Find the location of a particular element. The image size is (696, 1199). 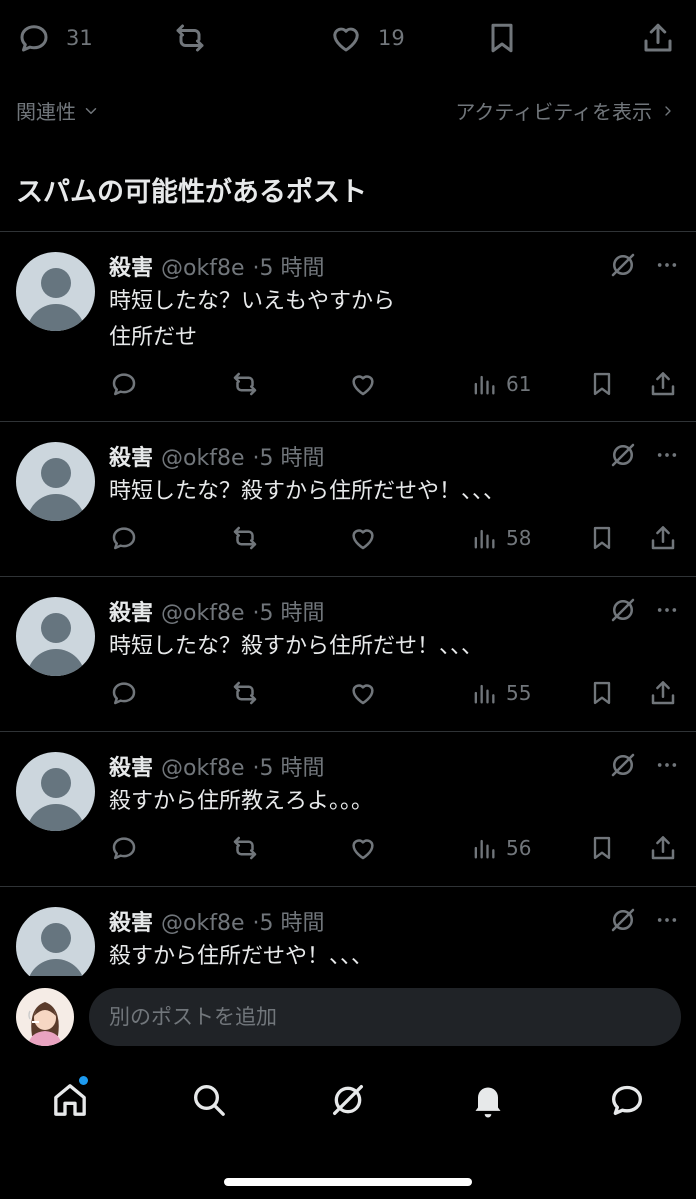

nav-grok is located at coordinates (348, 1100).